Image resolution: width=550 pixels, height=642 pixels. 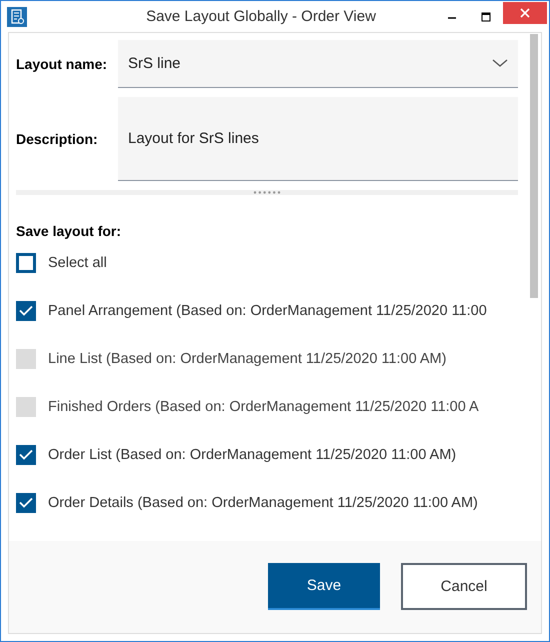 I want to click on close-icon, so click(x=525, y=13).